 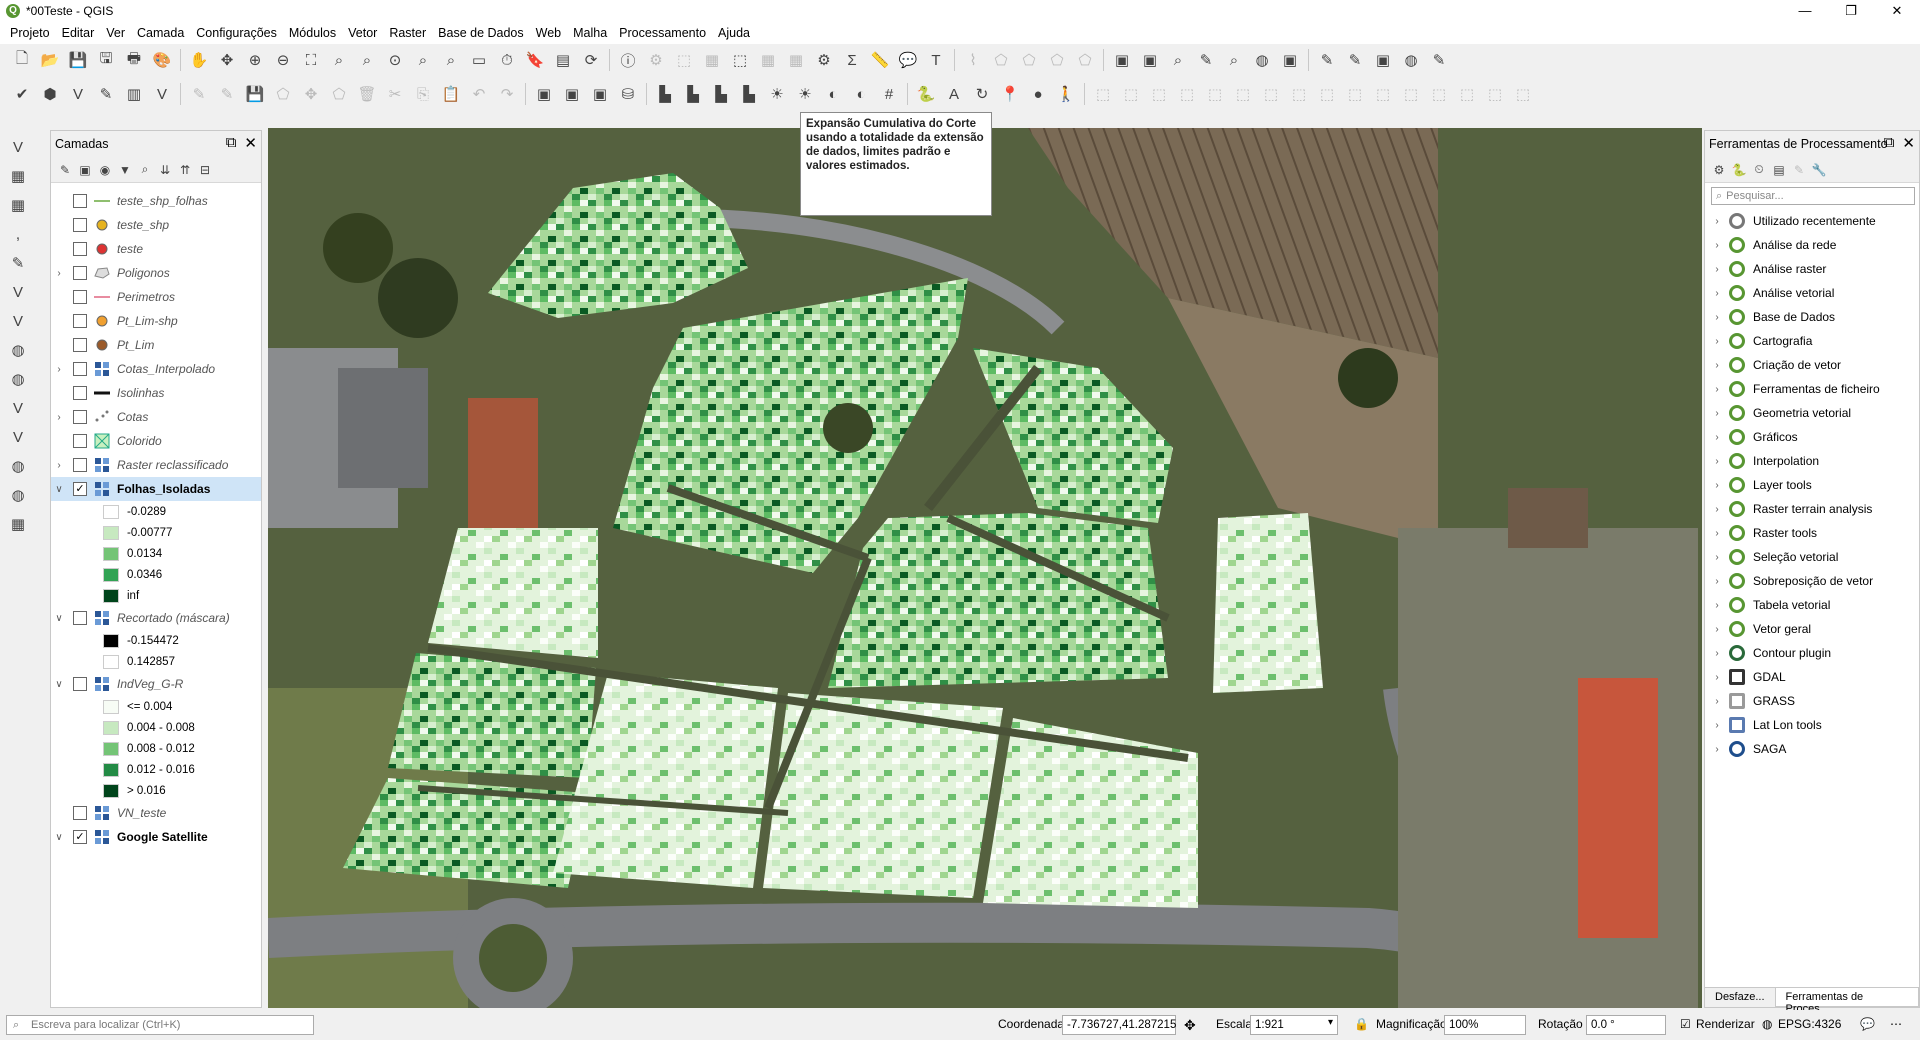 What do you see at coordinates (1485, 1025) in the screenshot?
I see `magnification-field: 100%` at bounding box center [1485, 1025].